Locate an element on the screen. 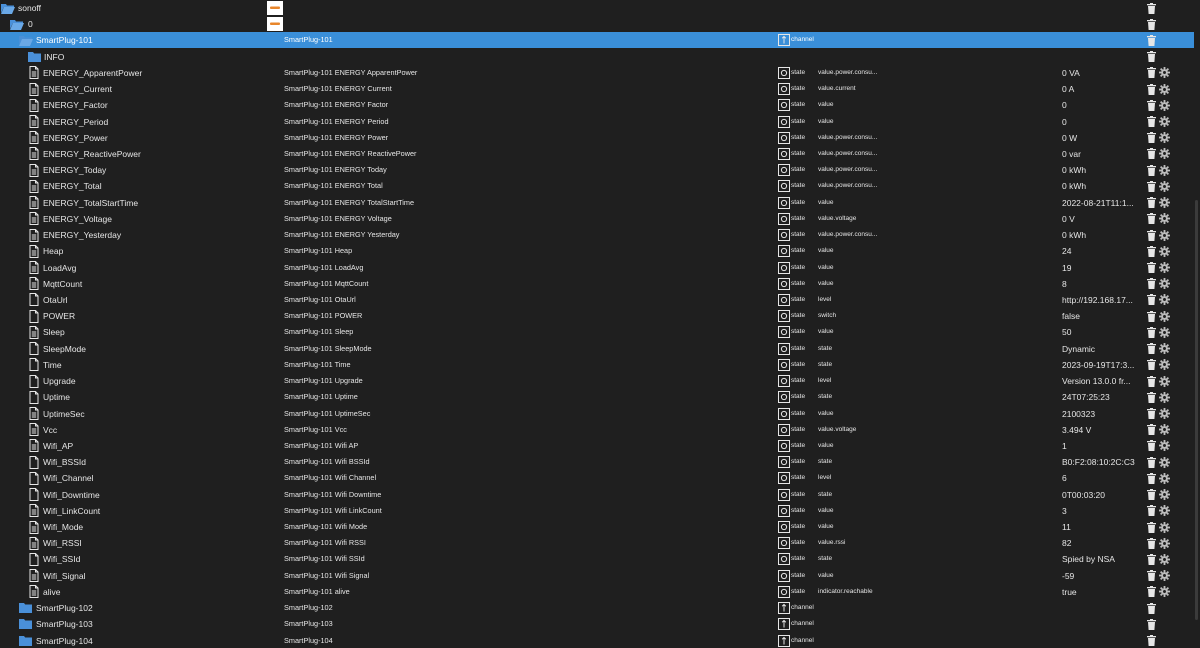  tree-folder-row: SmartPlug-101 SmartPlug-101 channel is located at coordinates (597, 40).